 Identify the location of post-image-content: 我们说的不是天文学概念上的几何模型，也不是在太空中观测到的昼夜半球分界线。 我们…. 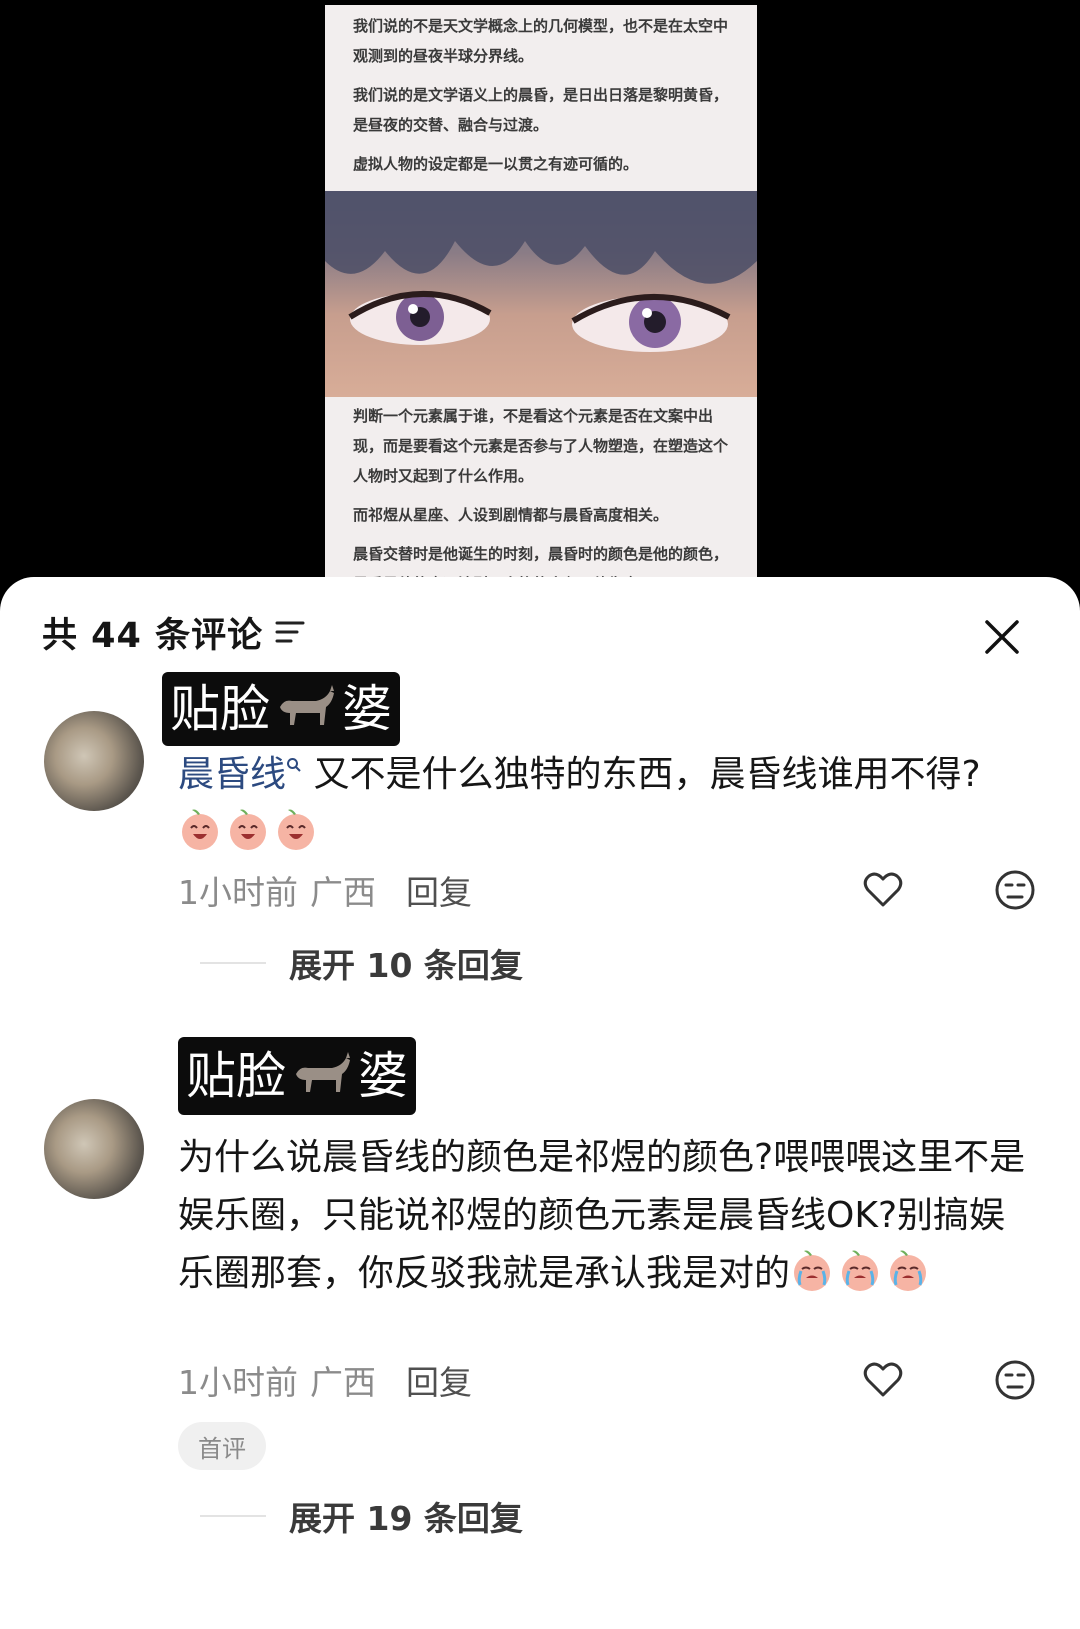
(541, 295).